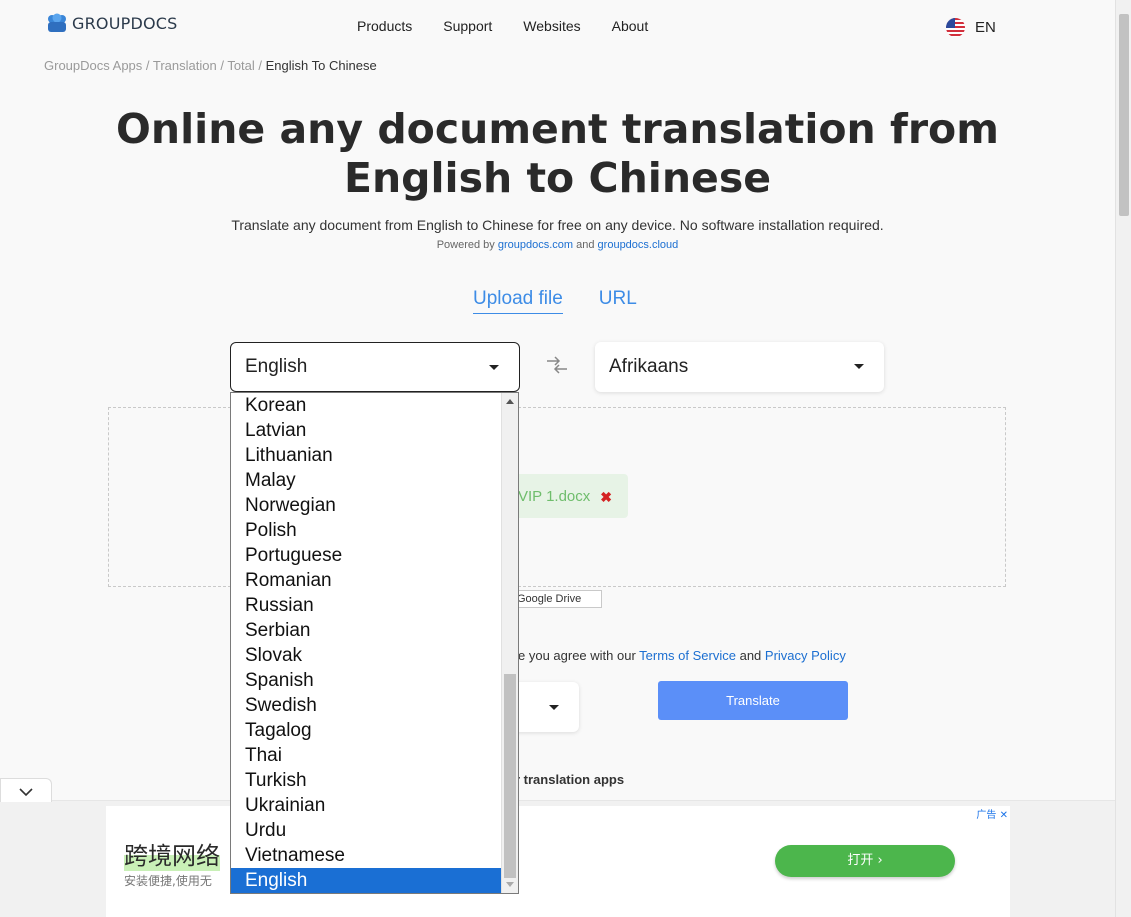 This screenshot has height=917, width=1131. What do you see at coordinates (557, 365) in the screenshot?
I see `swap-languages-icon` at bounding box center [557, 365].